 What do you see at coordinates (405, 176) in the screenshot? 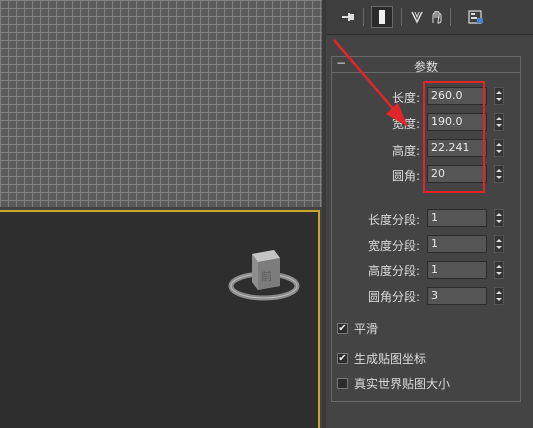
I see `fillet-label: 圆角:` at bounding box center [405, 176].